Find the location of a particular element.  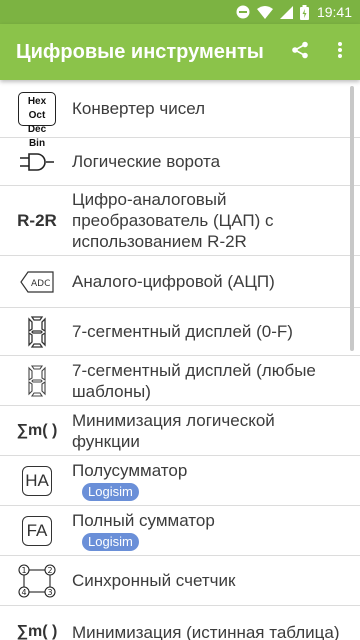

icon-text: R-2R is located at coordinates (37, 220).